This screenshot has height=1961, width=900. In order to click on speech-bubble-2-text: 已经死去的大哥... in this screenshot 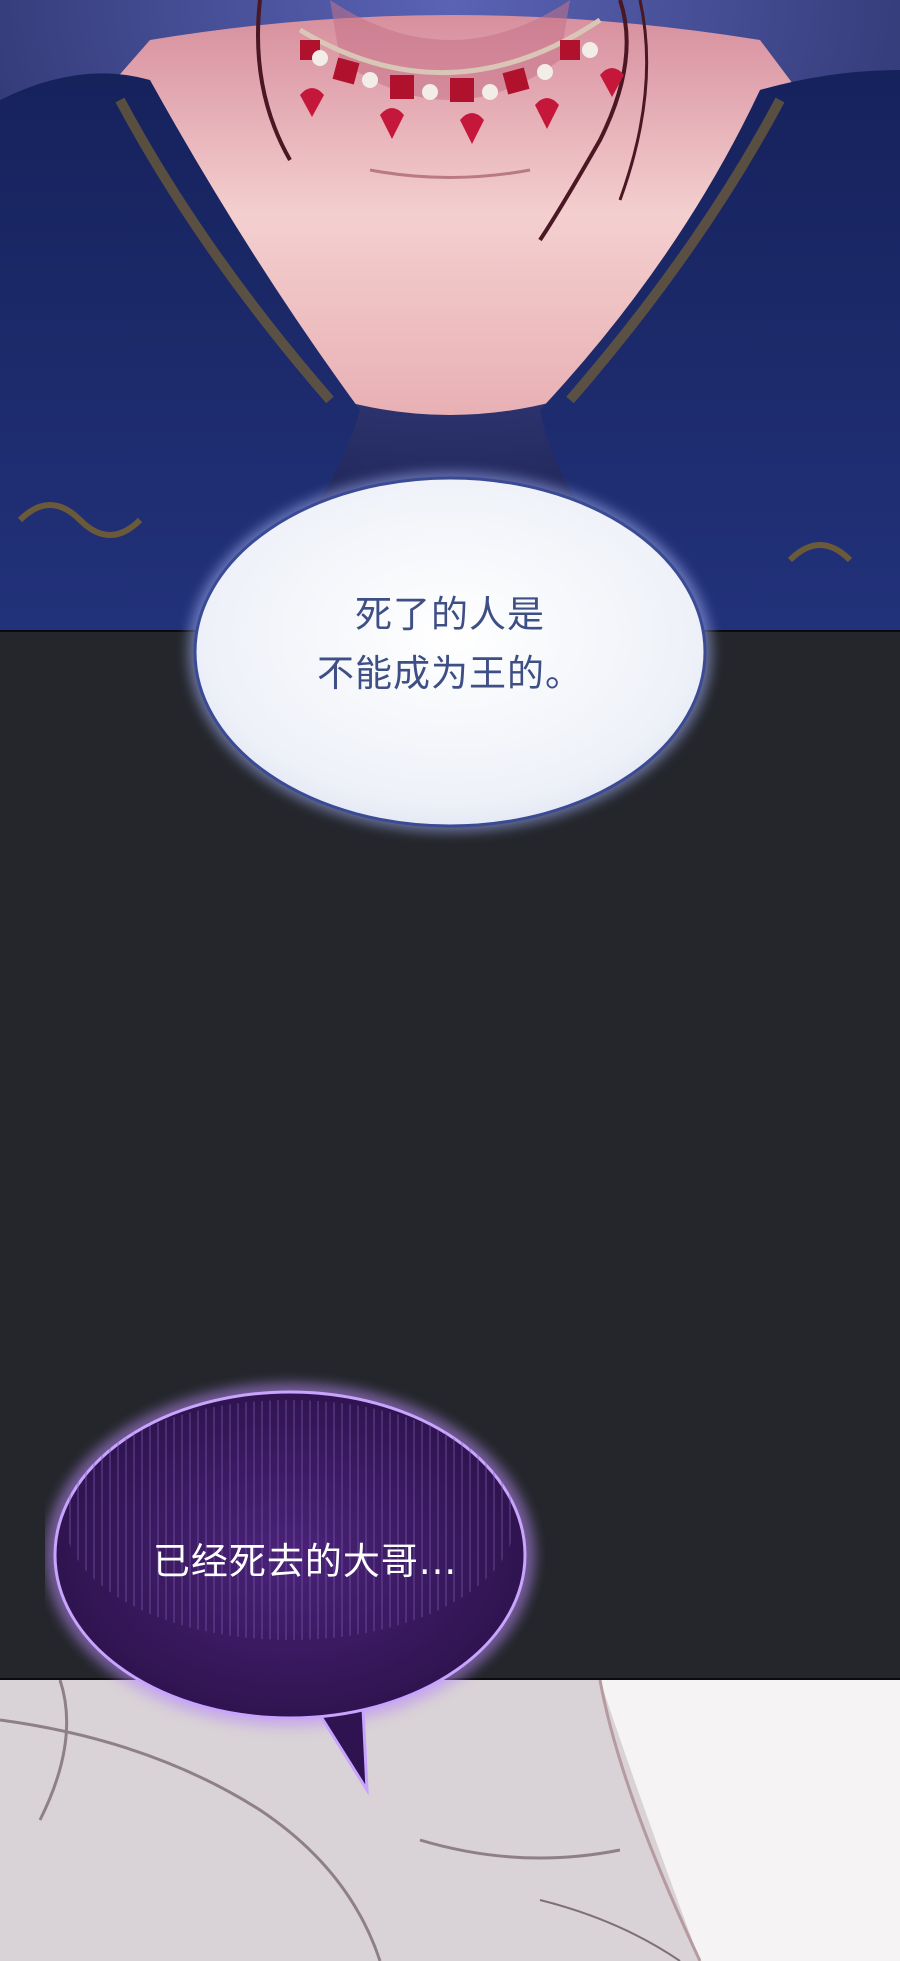, I will do `click(305, 1561)`.